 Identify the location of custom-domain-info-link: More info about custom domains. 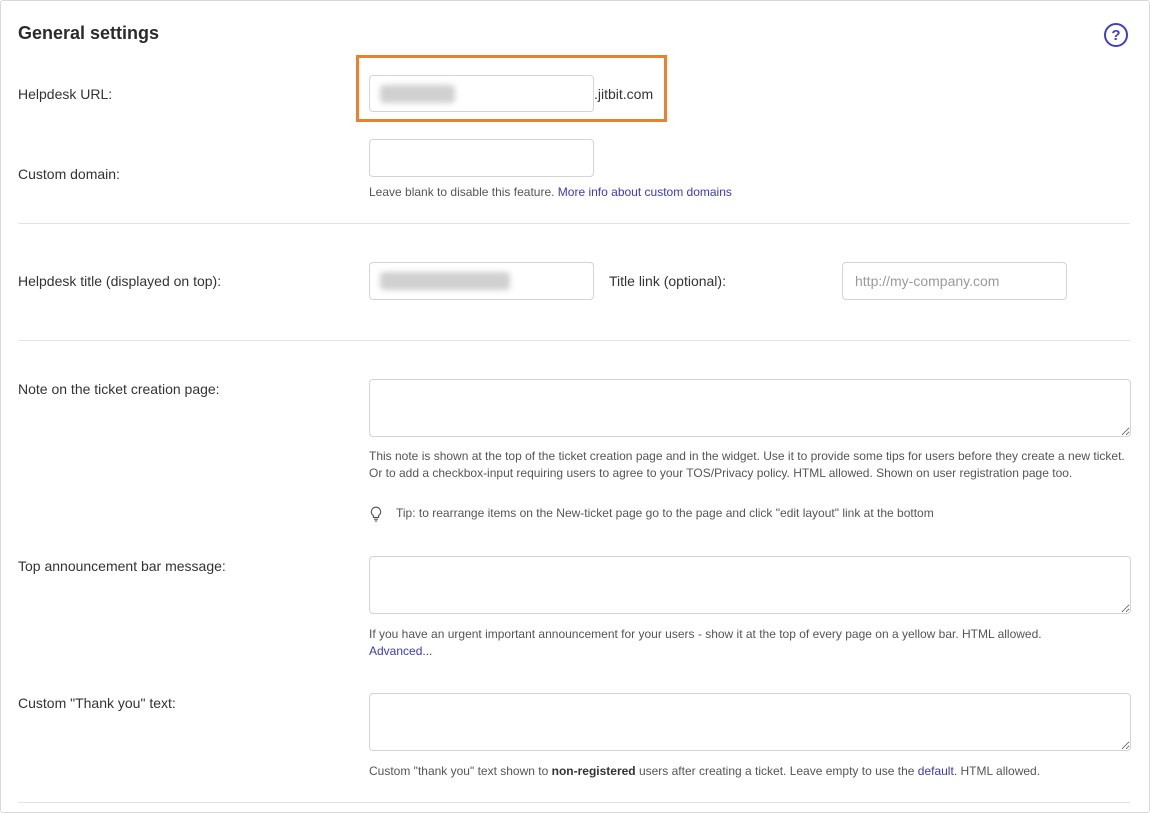
(645, 192).